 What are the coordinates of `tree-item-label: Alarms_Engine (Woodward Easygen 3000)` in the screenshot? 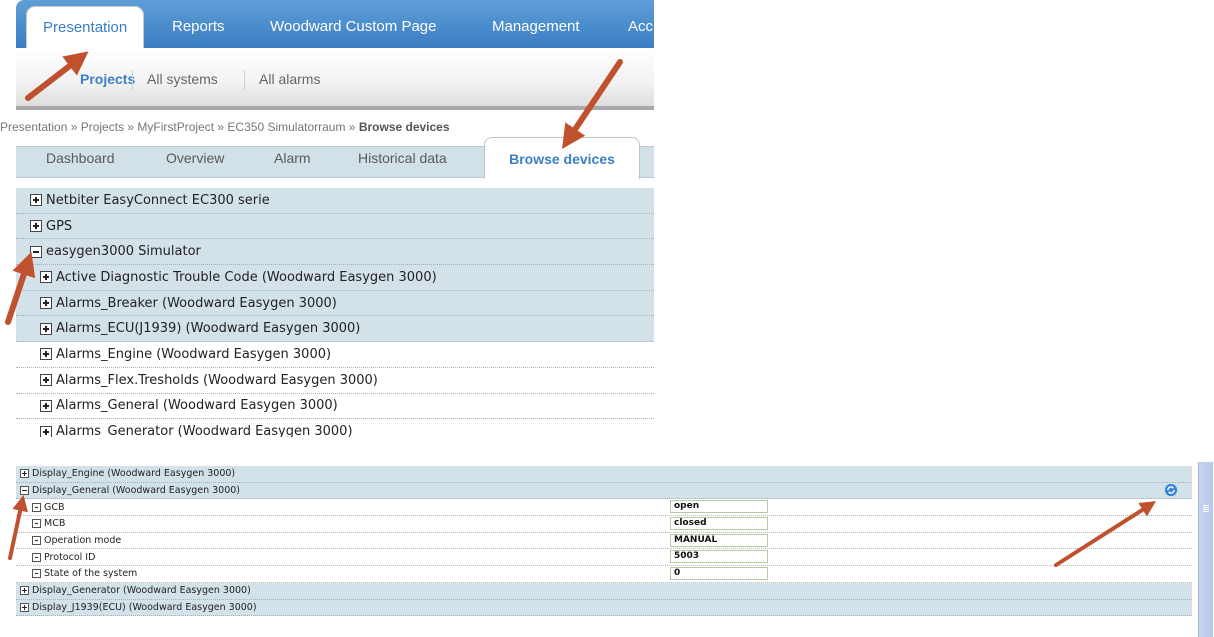 It's located at (194, 354).